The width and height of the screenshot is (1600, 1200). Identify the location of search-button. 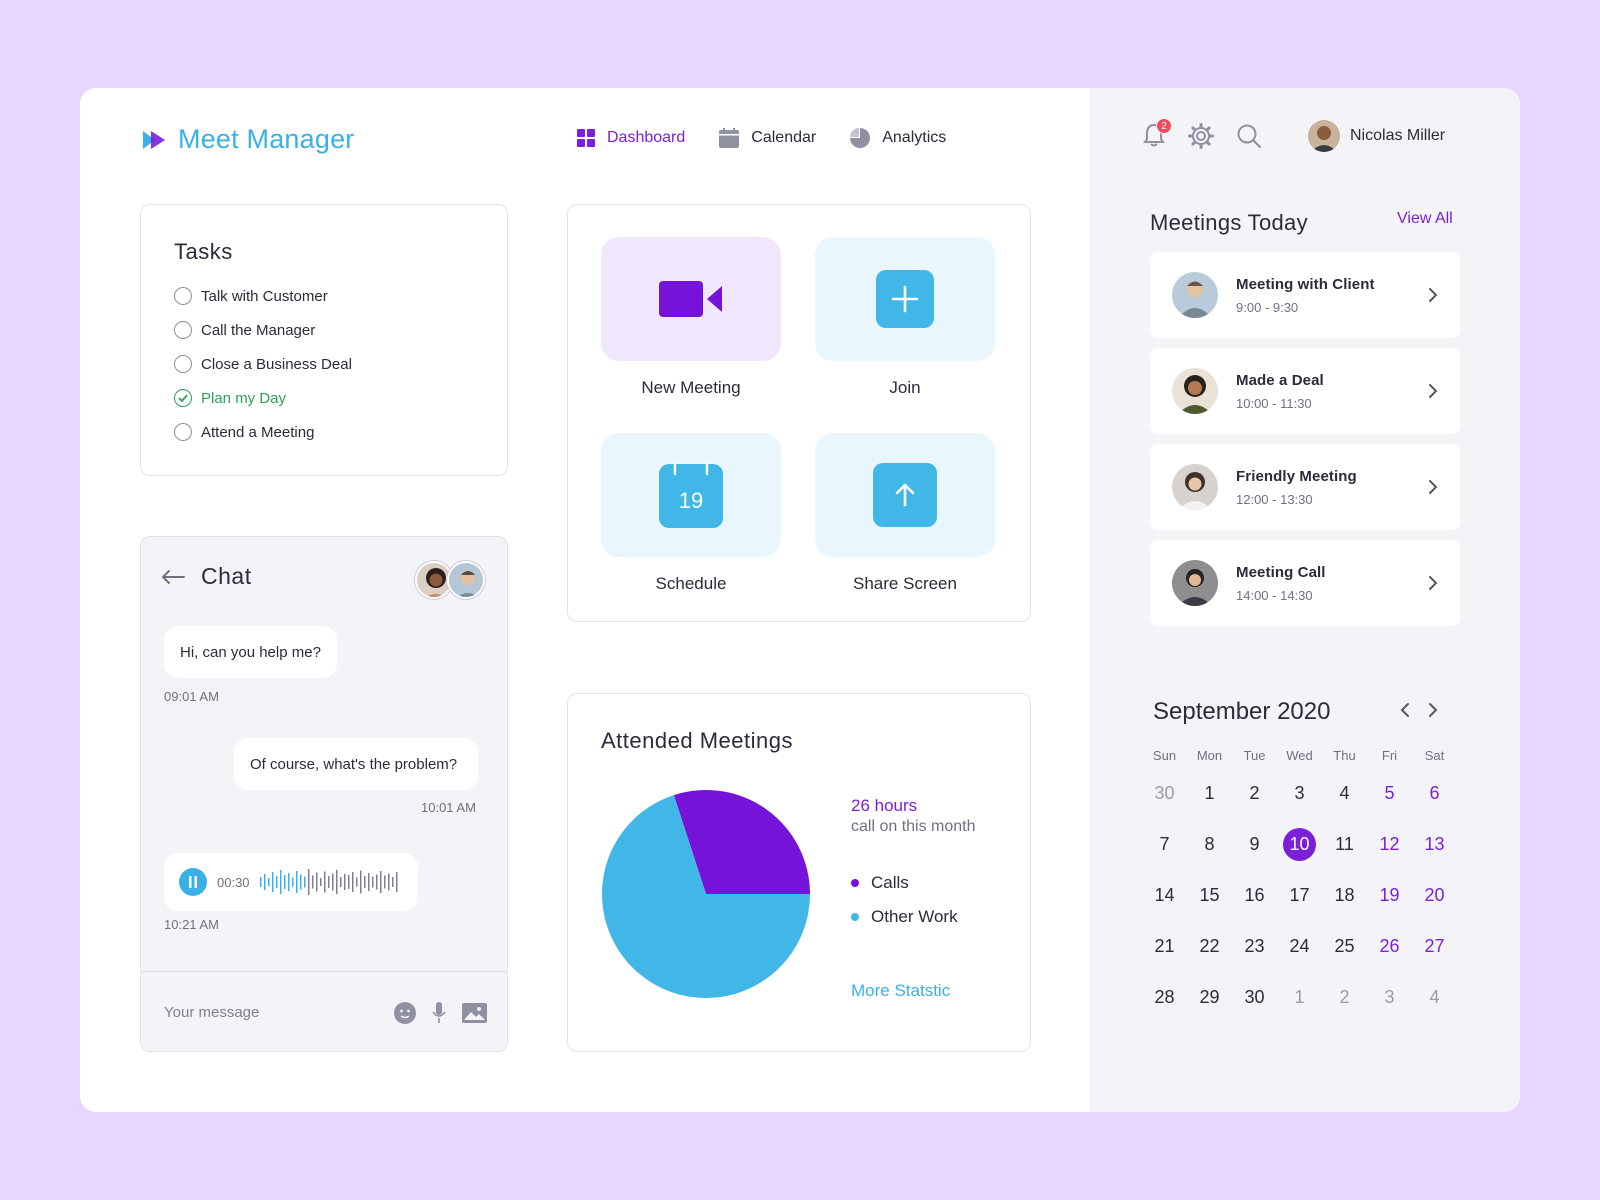
(1250, 137).